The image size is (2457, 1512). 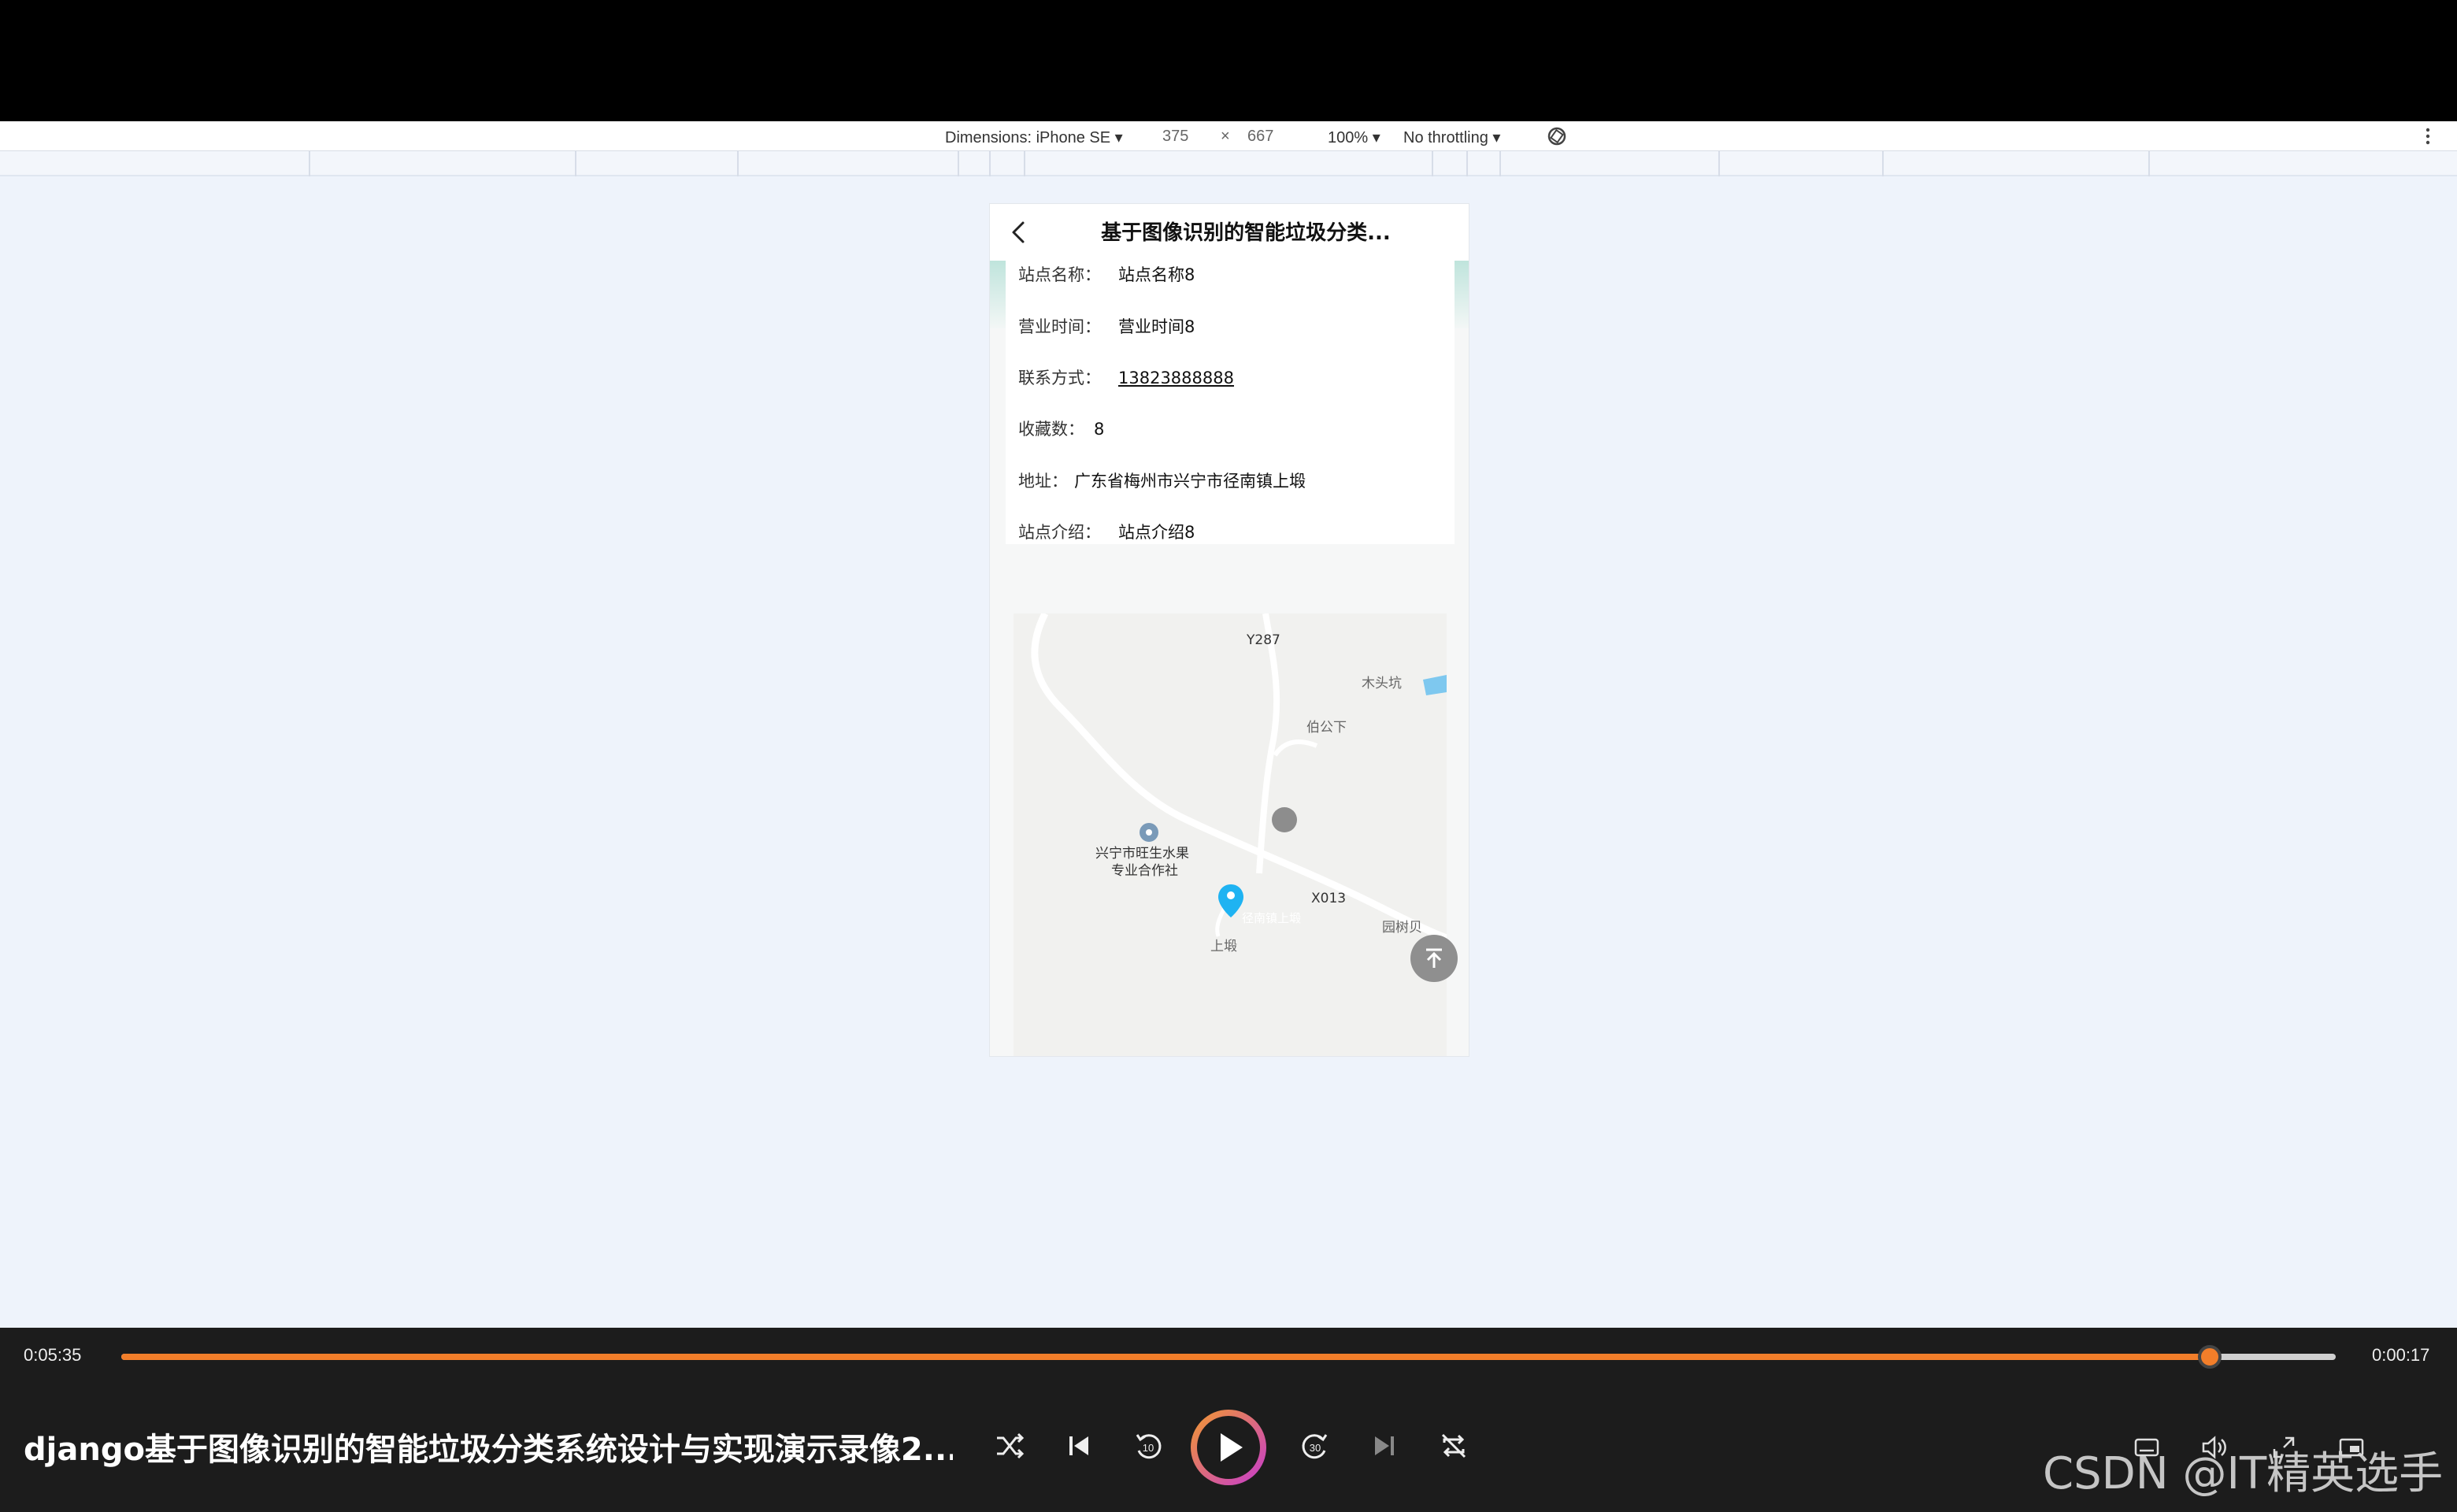 I want to click on info-value: 站点介绍8, so click(x=1156, y=532).